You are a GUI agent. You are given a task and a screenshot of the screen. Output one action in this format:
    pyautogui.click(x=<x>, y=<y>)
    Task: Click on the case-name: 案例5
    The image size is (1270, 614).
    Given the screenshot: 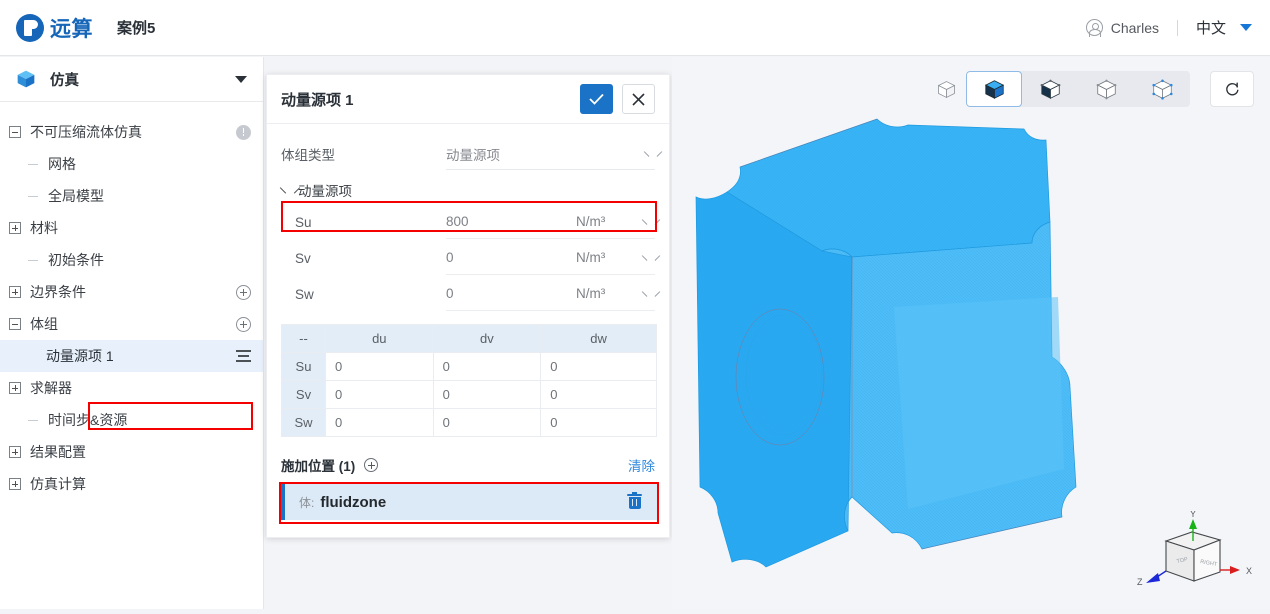 What is the action you would take?
    pyautogui.click(x=136, y=27)
    